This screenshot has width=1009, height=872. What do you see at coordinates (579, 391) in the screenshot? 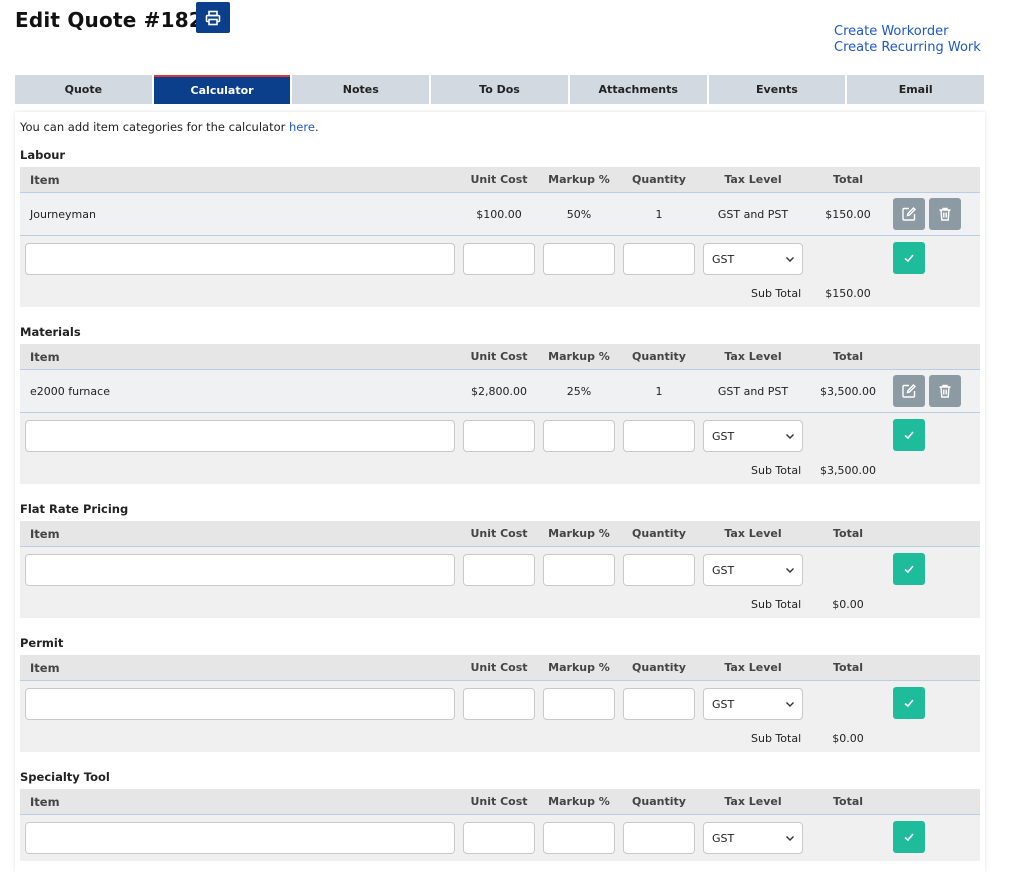
I see `row-markup: 25%` at bounding box center [579, 391].